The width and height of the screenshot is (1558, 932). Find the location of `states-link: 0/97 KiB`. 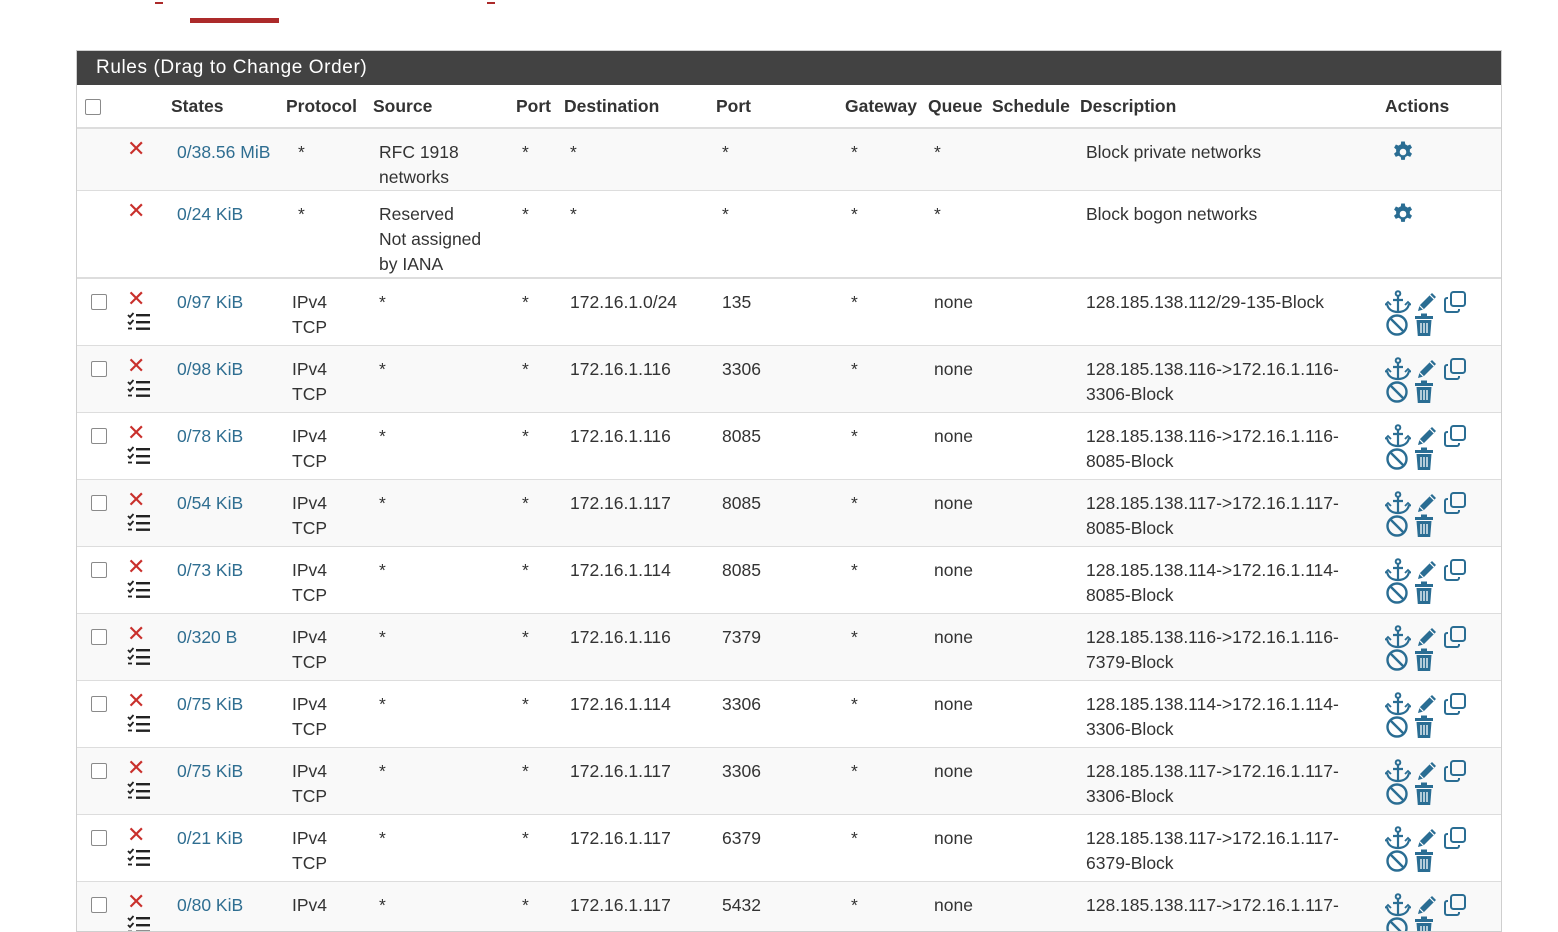

states-link: 0/97 KiB is located at coordinates (207, 302).